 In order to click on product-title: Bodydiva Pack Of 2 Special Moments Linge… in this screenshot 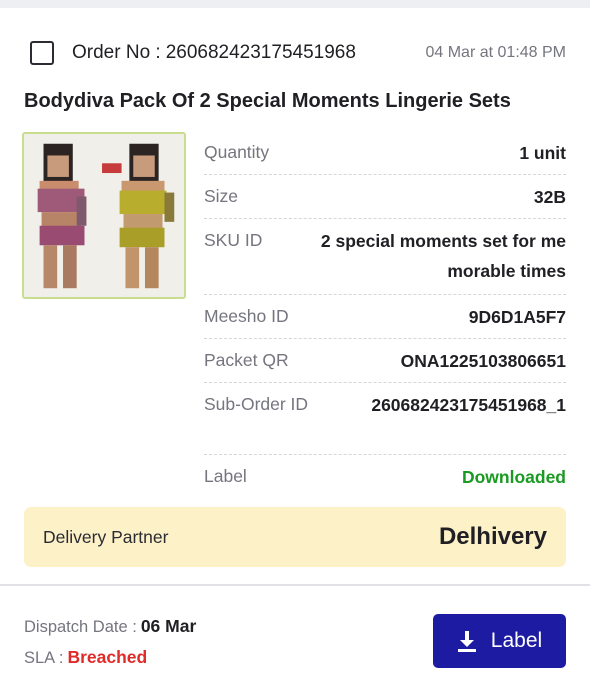, I will do `click(267, 101)`.